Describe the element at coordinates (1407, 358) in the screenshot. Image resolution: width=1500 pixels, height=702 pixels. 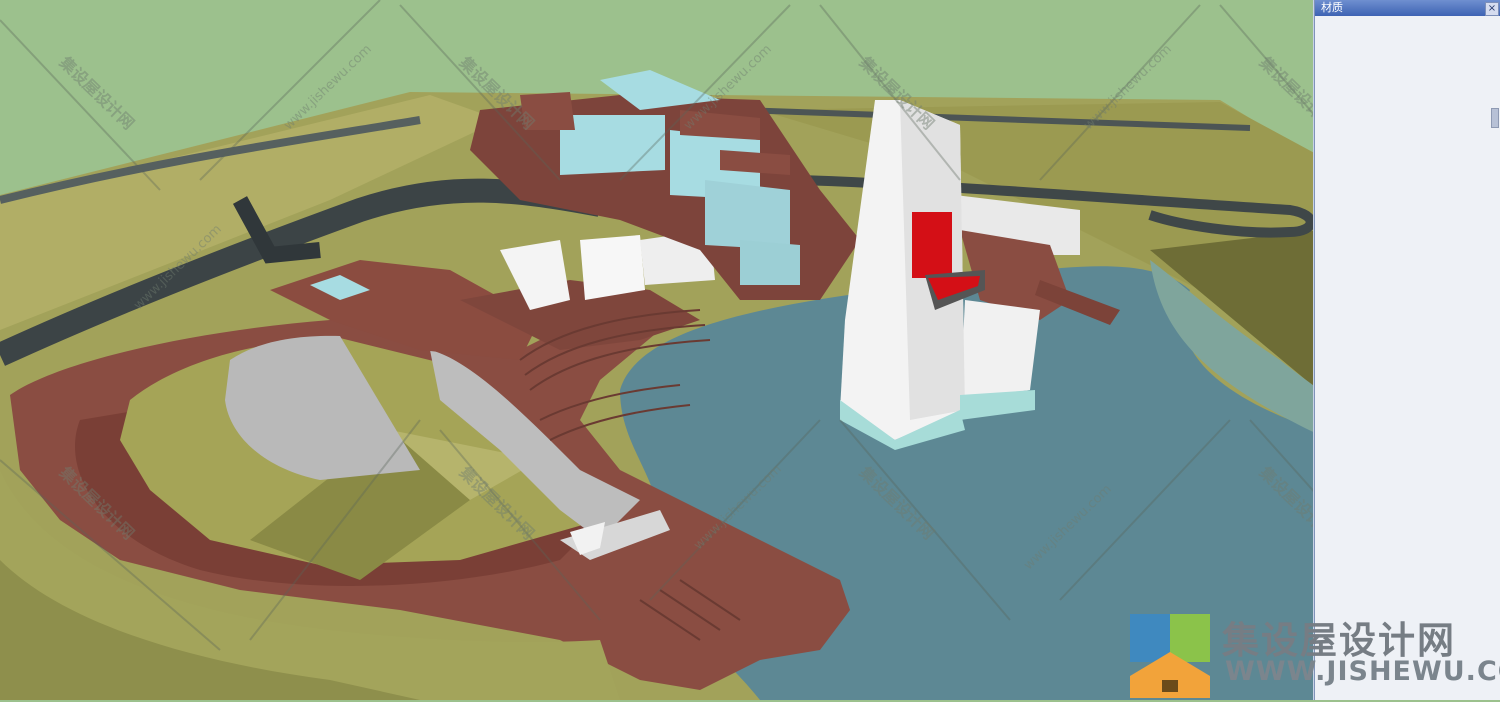
I see `material-panel-body` at that location.